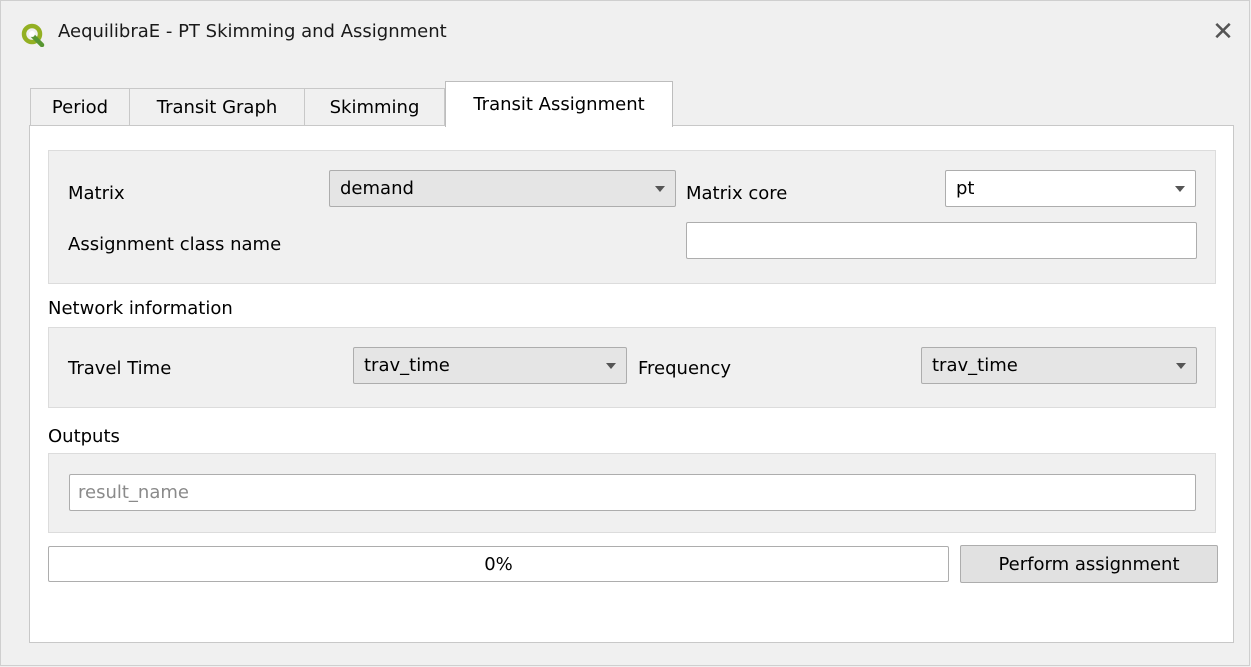 The height and width of the screenshot is (667, 1251). I want to click on frequency-select-value: trav_time, so click(975, 365).